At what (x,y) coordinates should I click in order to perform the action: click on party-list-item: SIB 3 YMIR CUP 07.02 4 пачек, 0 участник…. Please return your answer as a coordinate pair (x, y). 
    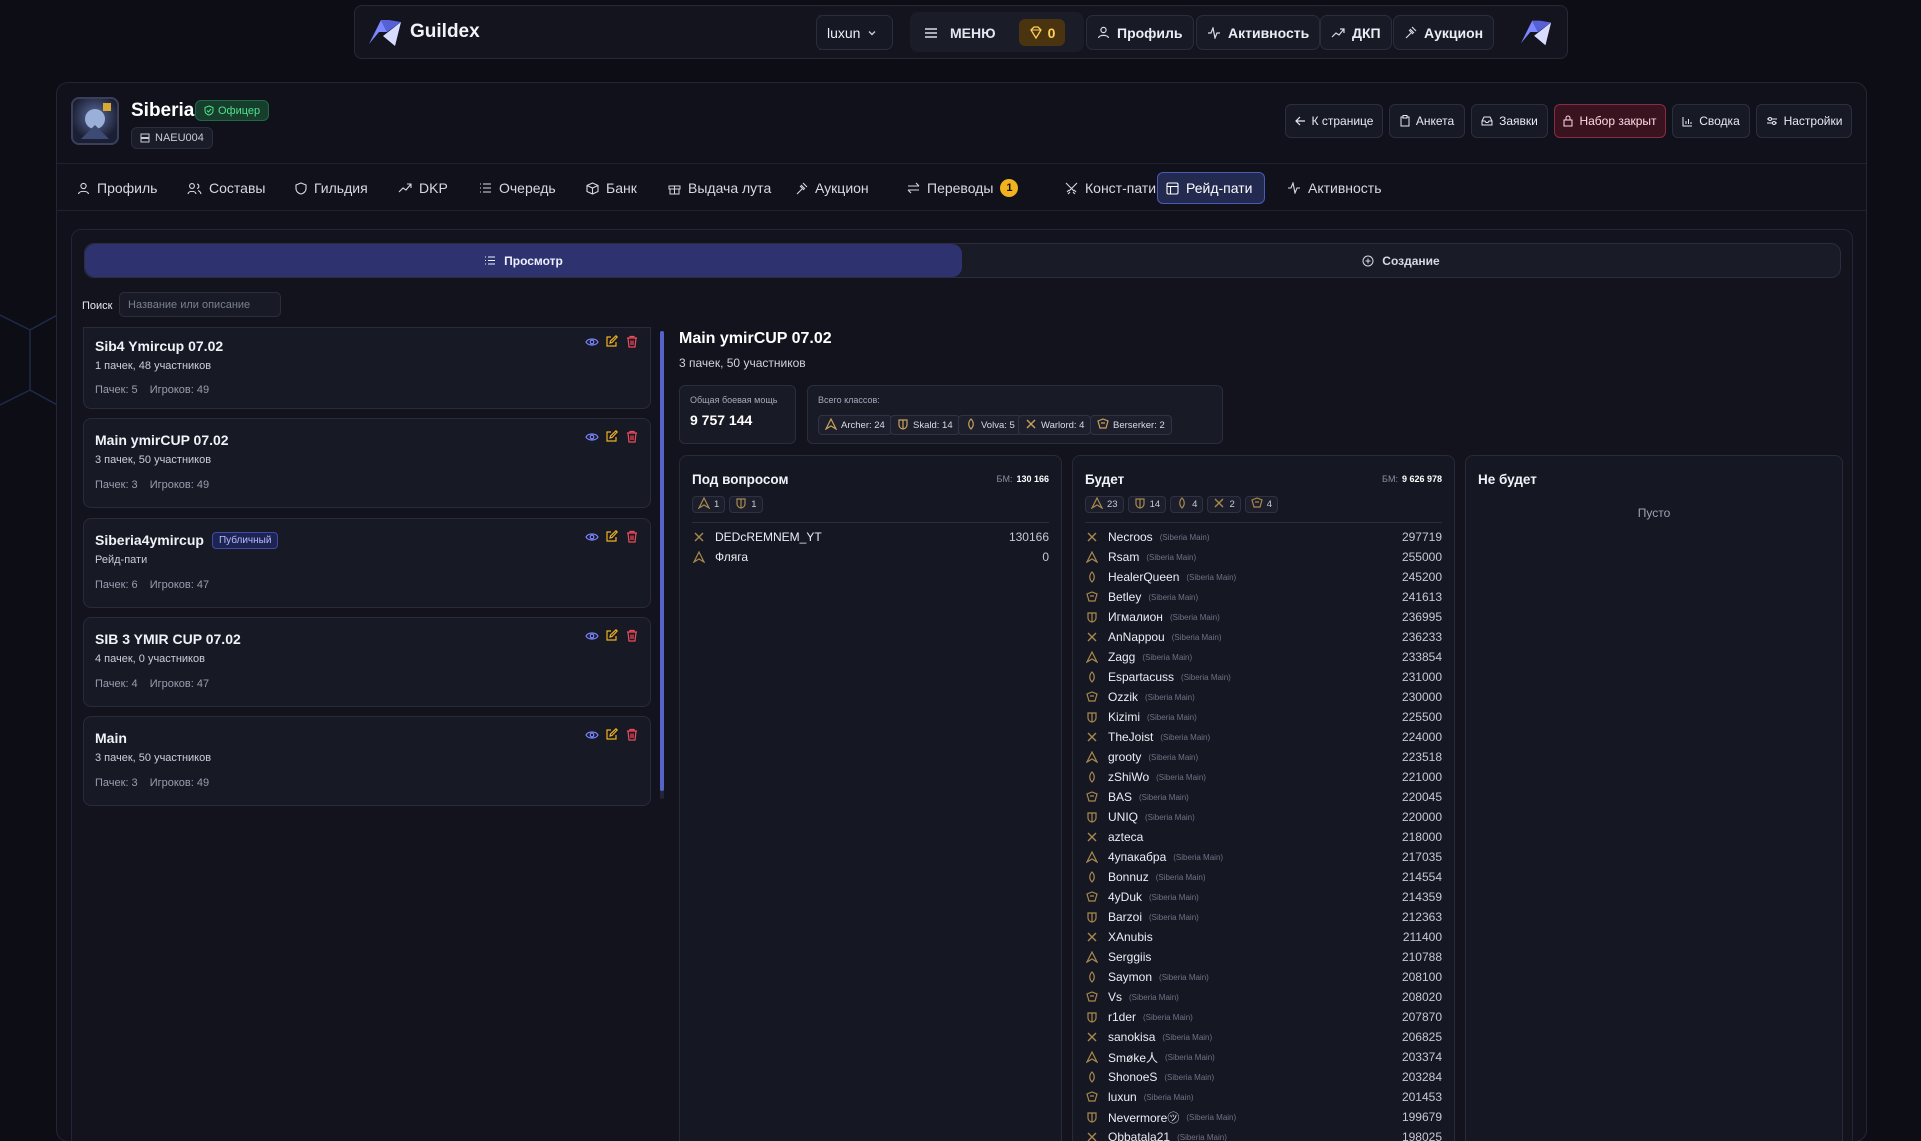
    Looking at the image, I should click on (367, 662).